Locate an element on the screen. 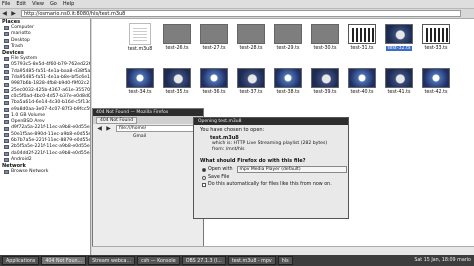  file-item: test-33.ts is located at coordinates (436, 37).